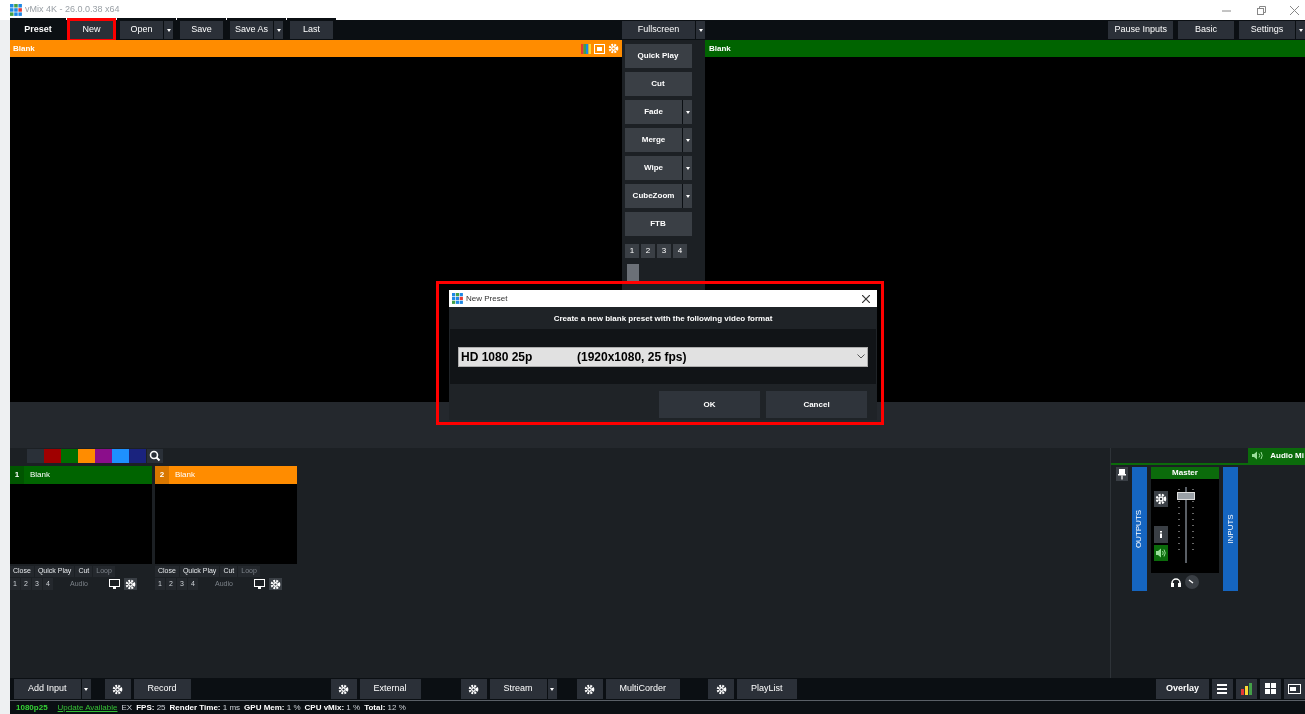 The image size is (1305, 714). Describe the element at coordinates (205, 707) in the screenshot. I see `status-stat: Render Time: 1 ms` at that location.